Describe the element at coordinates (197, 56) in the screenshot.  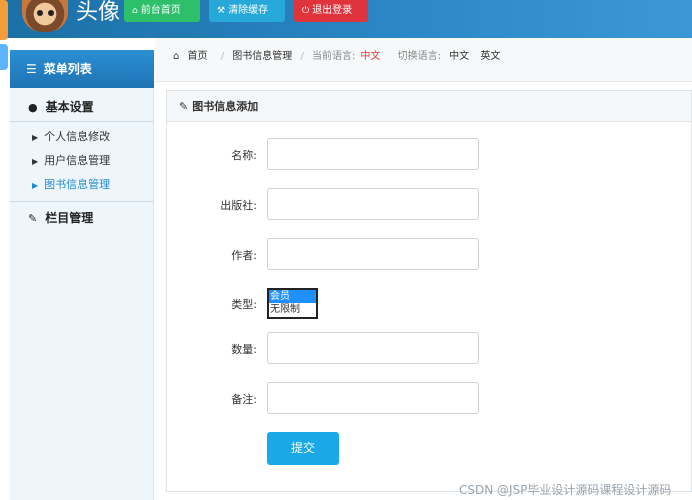
I see `home-crumb-label: 首页` at that location.